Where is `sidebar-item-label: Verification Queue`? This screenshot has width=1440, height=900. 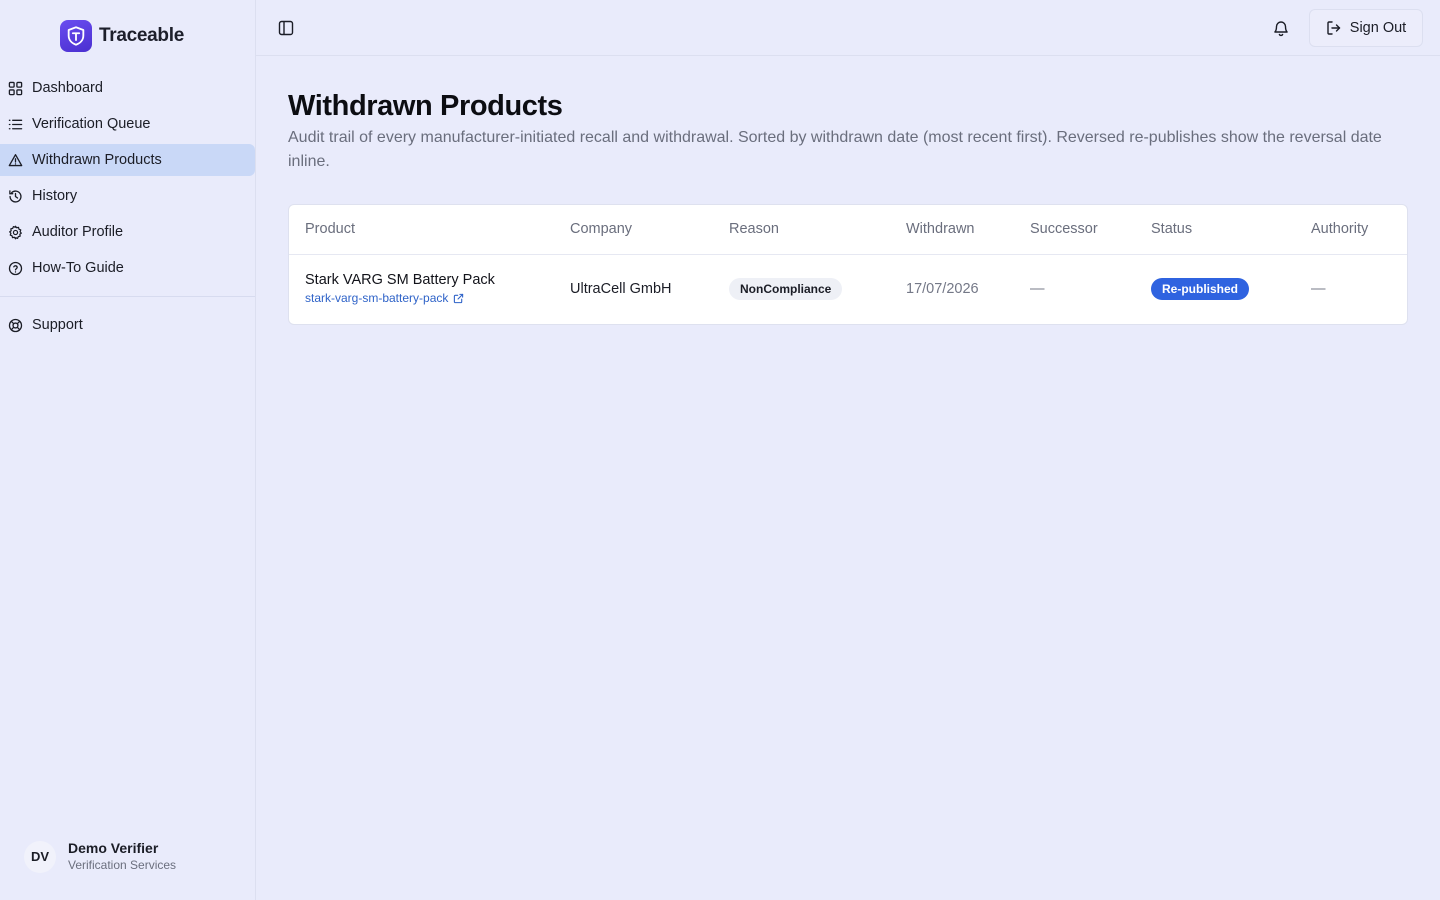
sidebar-item-label: Verification Queue is located at coordinates (91, 124).